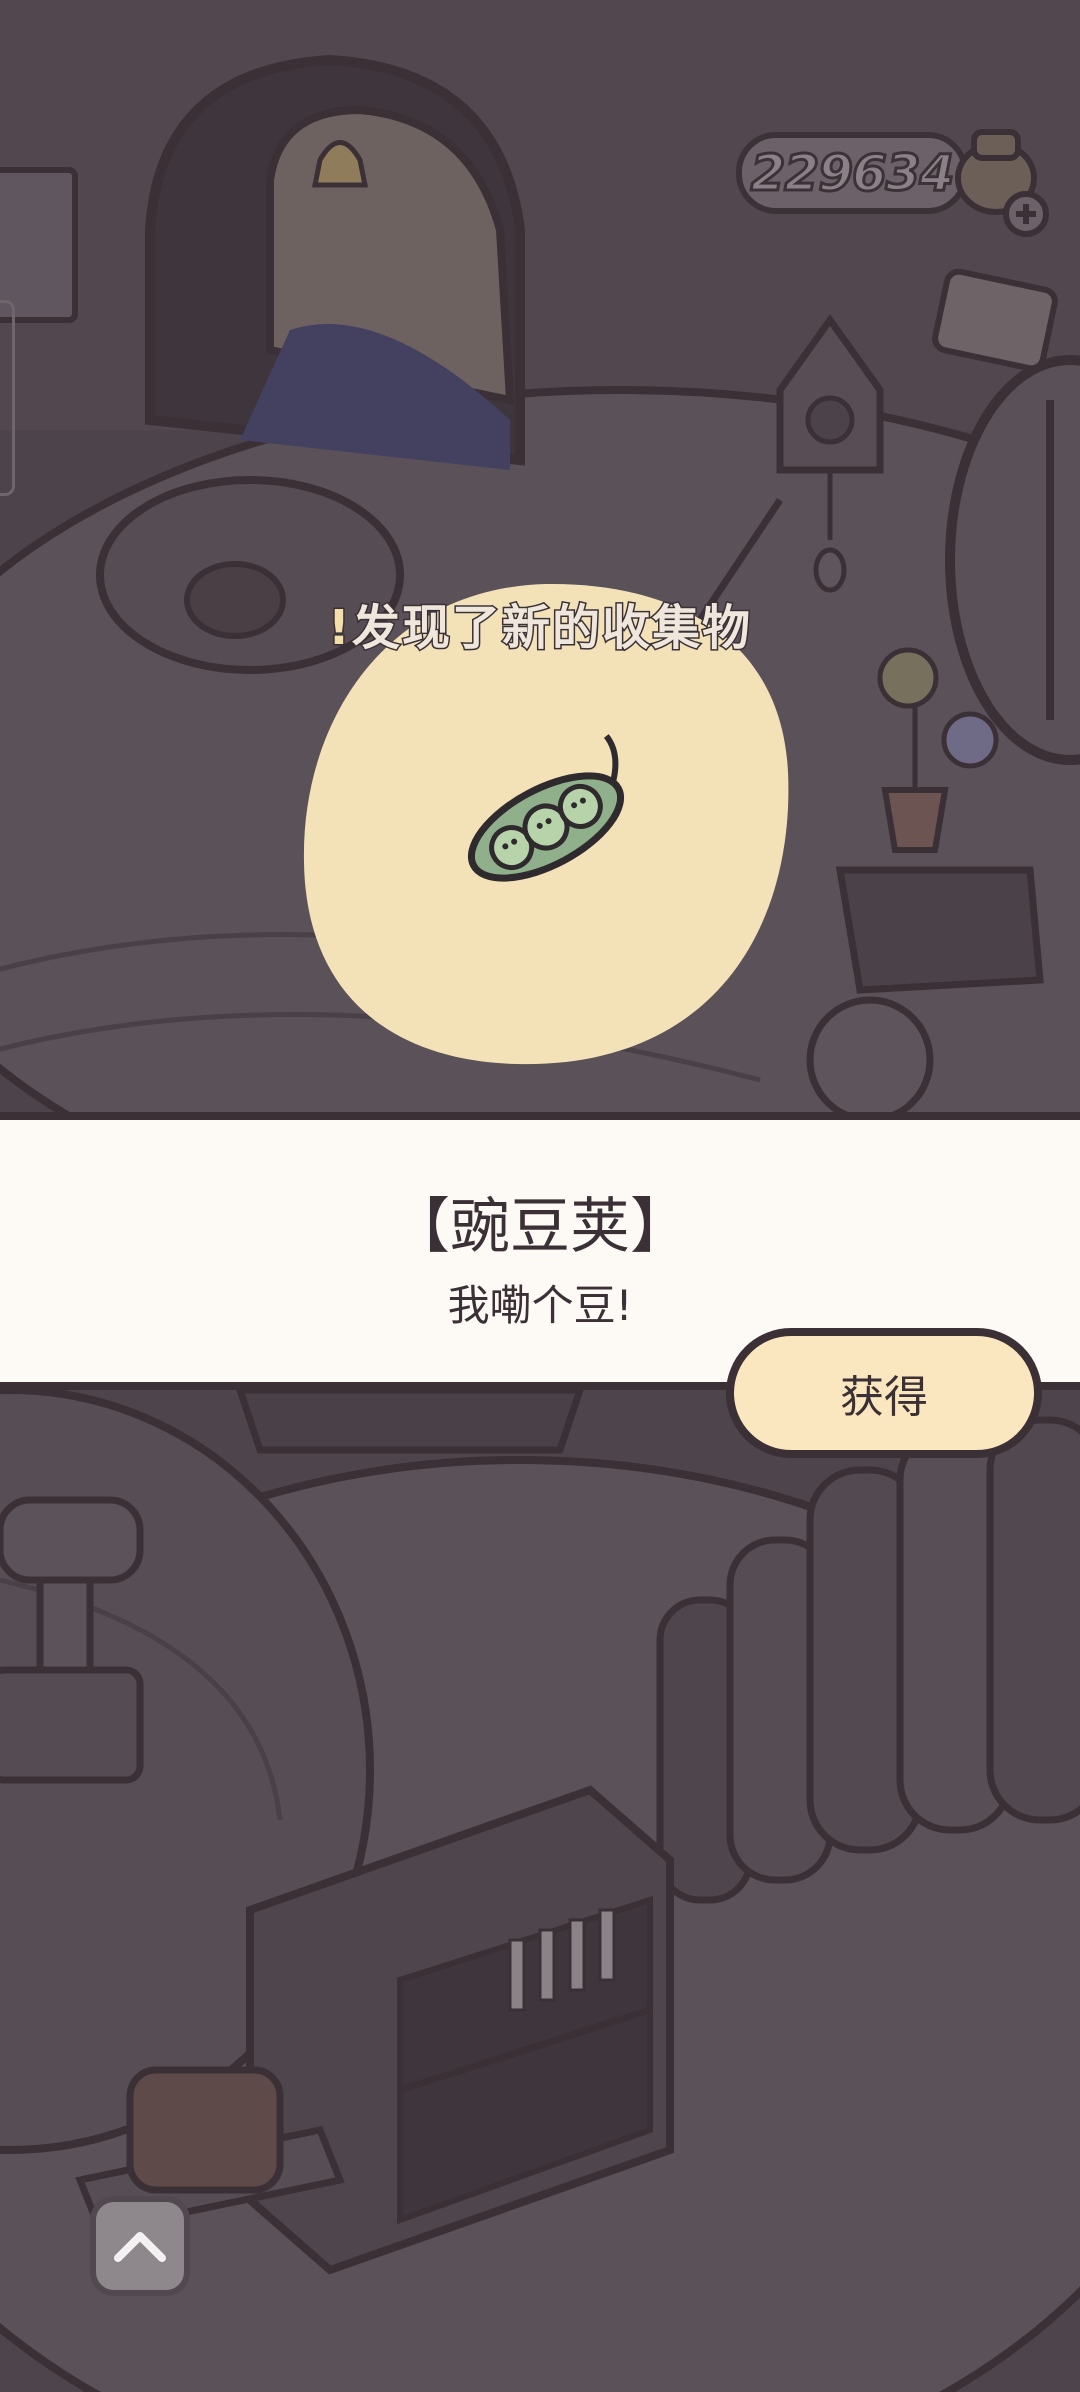 Image resolution: width=1080 pixels, height=2392 pixels. I want to click on item-name: 【豌豆荚】, so click(540, 1227).